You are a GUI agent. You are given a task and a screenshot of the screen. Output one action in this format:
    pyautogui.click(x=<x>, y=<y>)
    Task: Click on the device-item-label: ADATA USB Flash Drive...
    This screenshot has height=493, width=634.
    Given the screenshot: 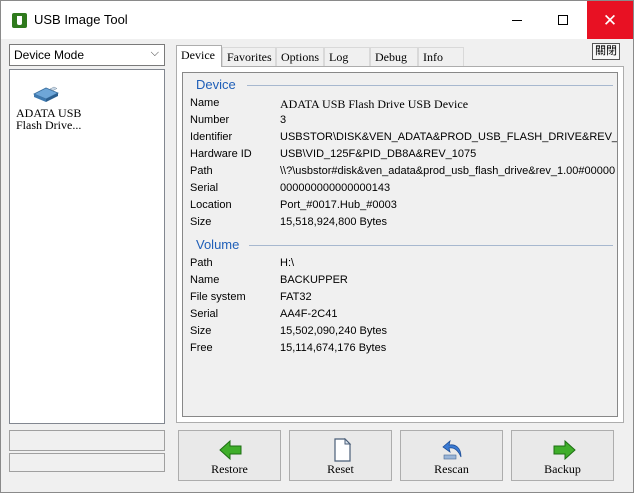 What is the action you would take?
    pyautogui.click(x=49, y=119)
    